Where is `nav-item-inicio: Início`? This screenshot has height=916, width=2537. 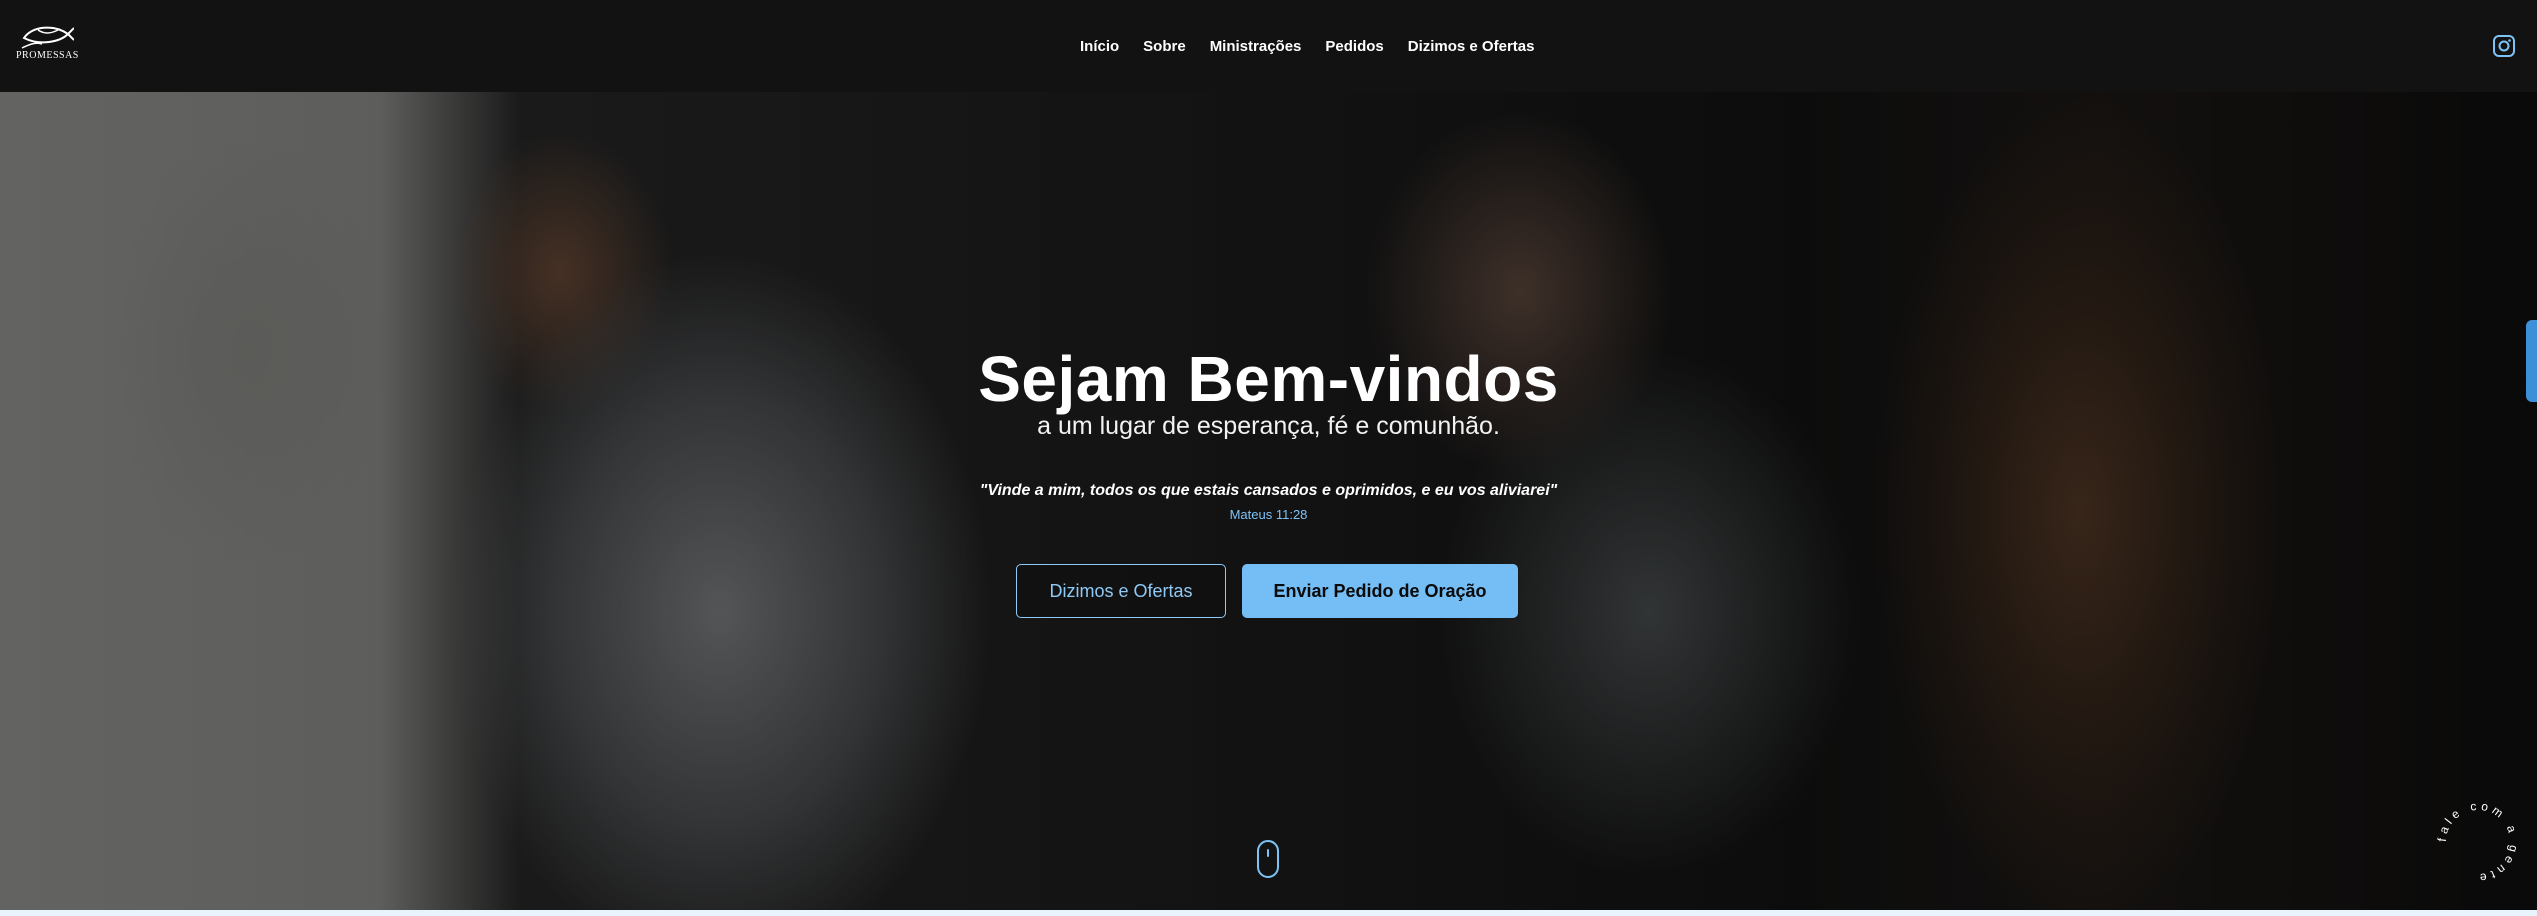 nav-item-inicio: Início is located at coordinates (1099, 46).